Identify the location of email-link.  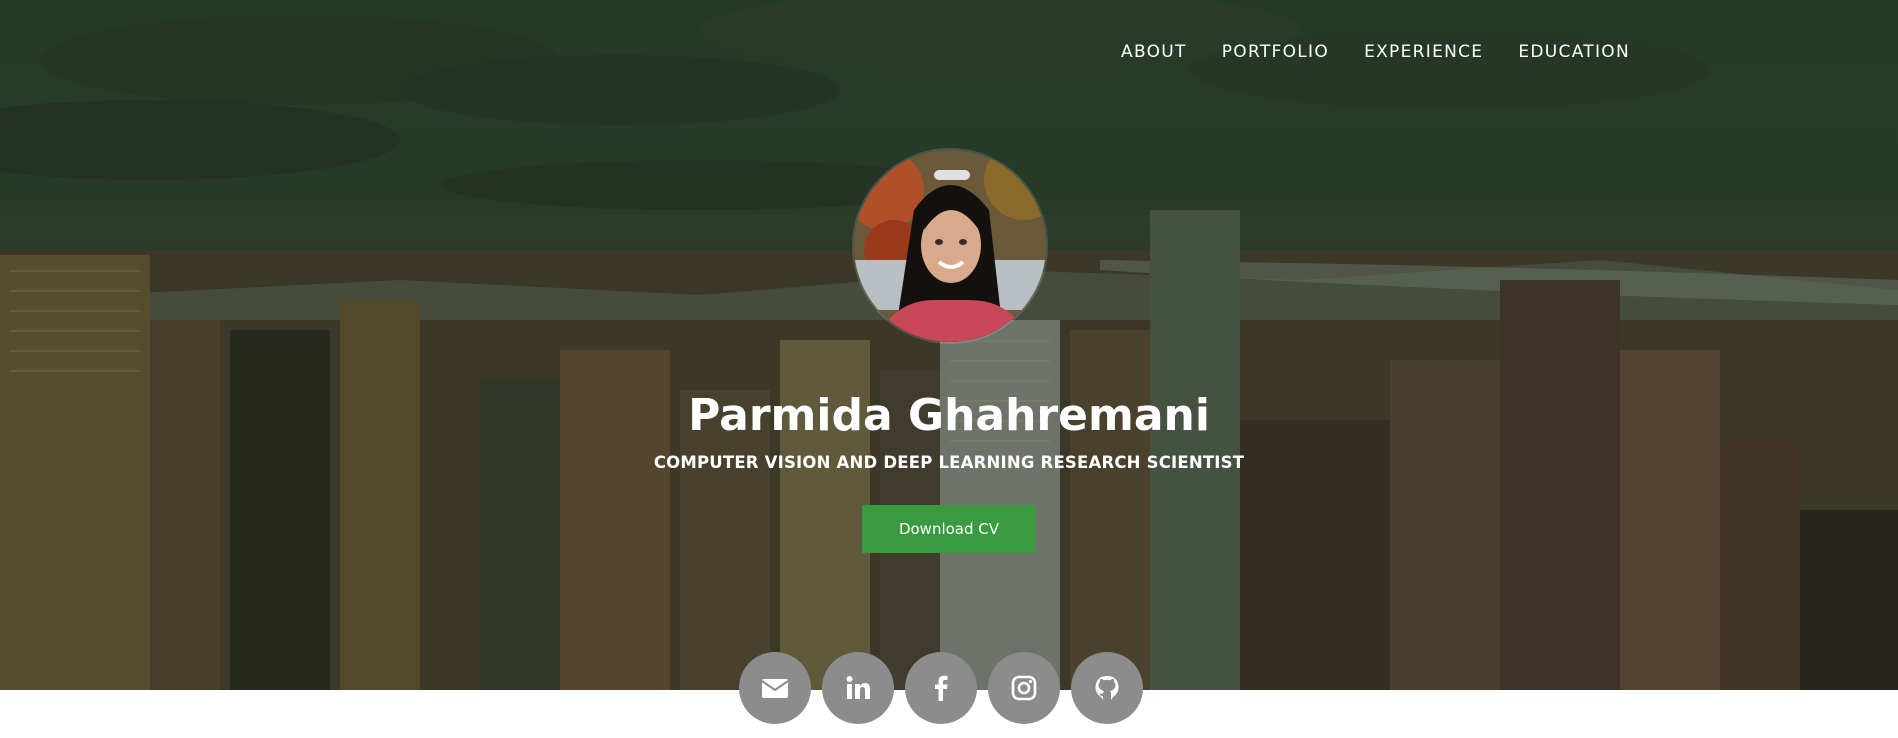
(775, 688).